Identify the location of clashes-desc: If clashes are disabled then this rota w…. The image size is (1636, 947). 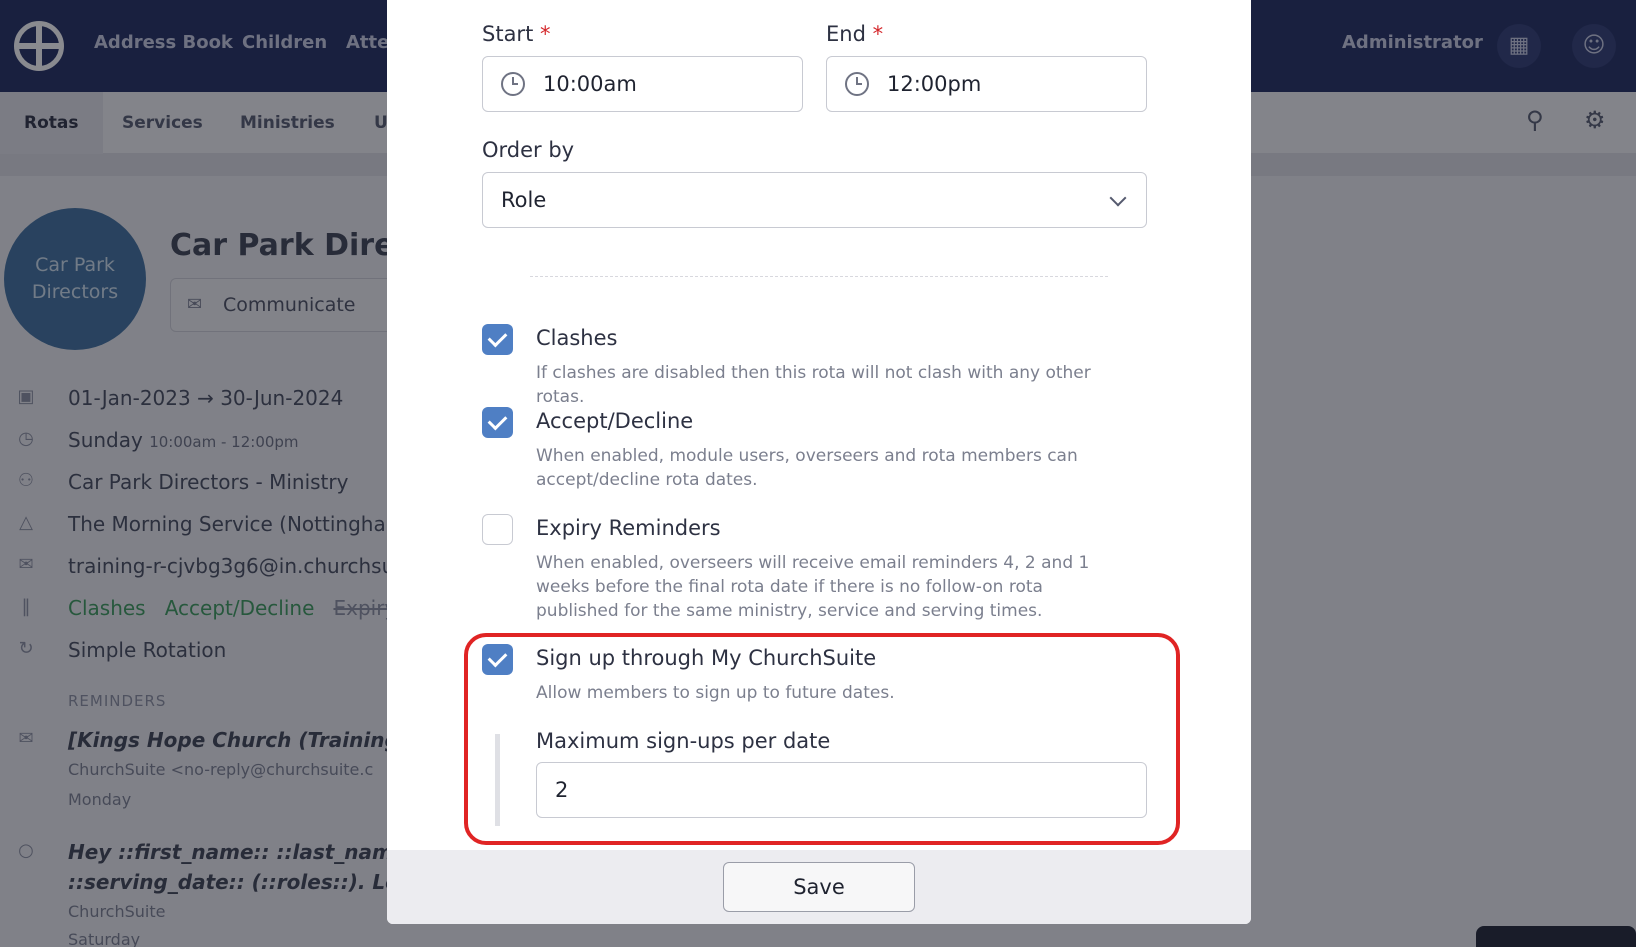
(813, 385).